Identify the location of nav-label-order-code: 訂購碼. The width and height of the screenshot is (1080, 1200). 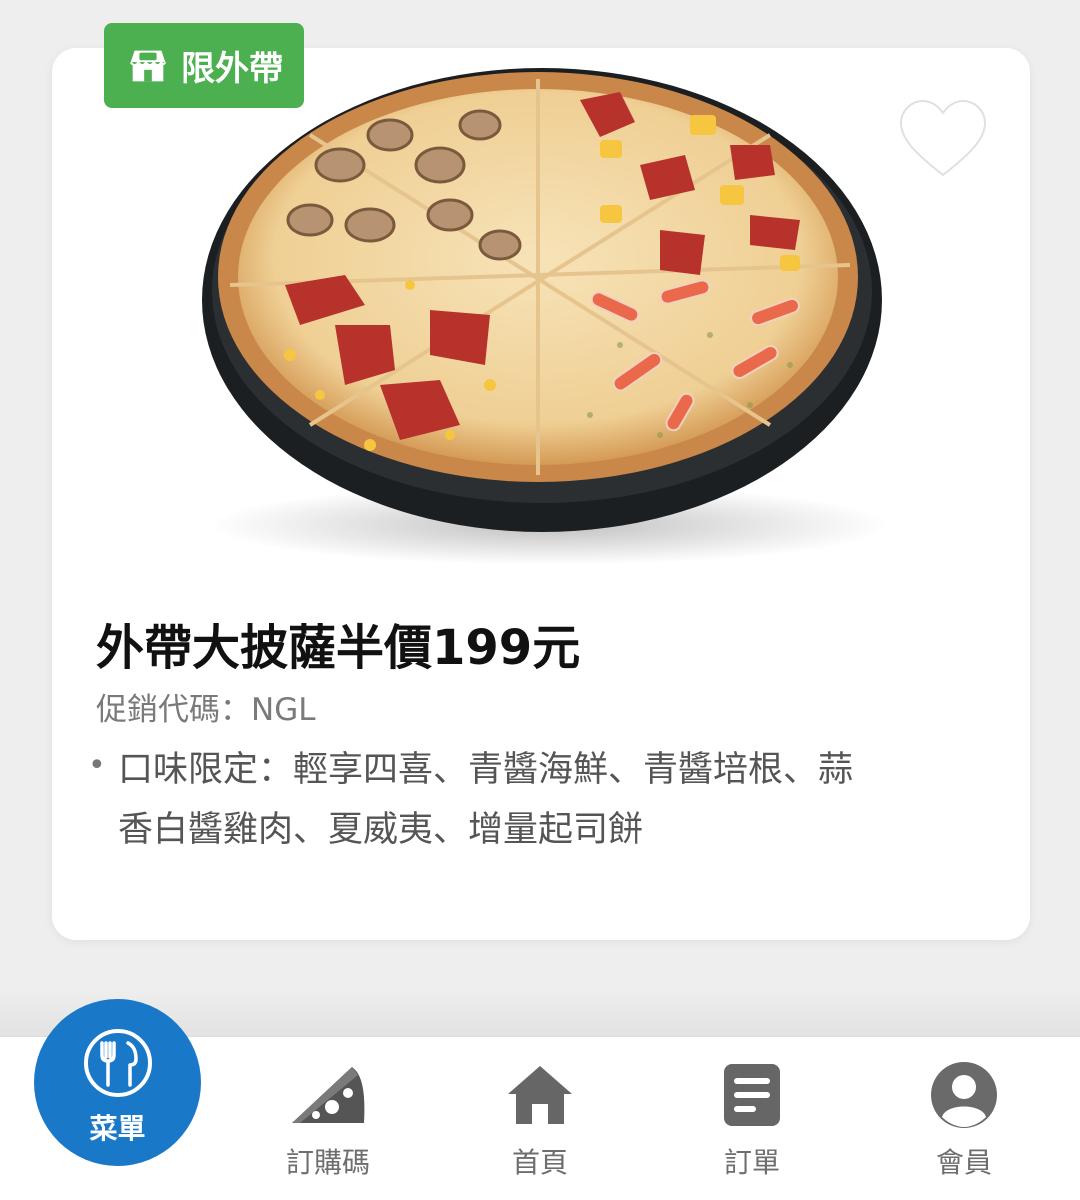
(327, 1162).